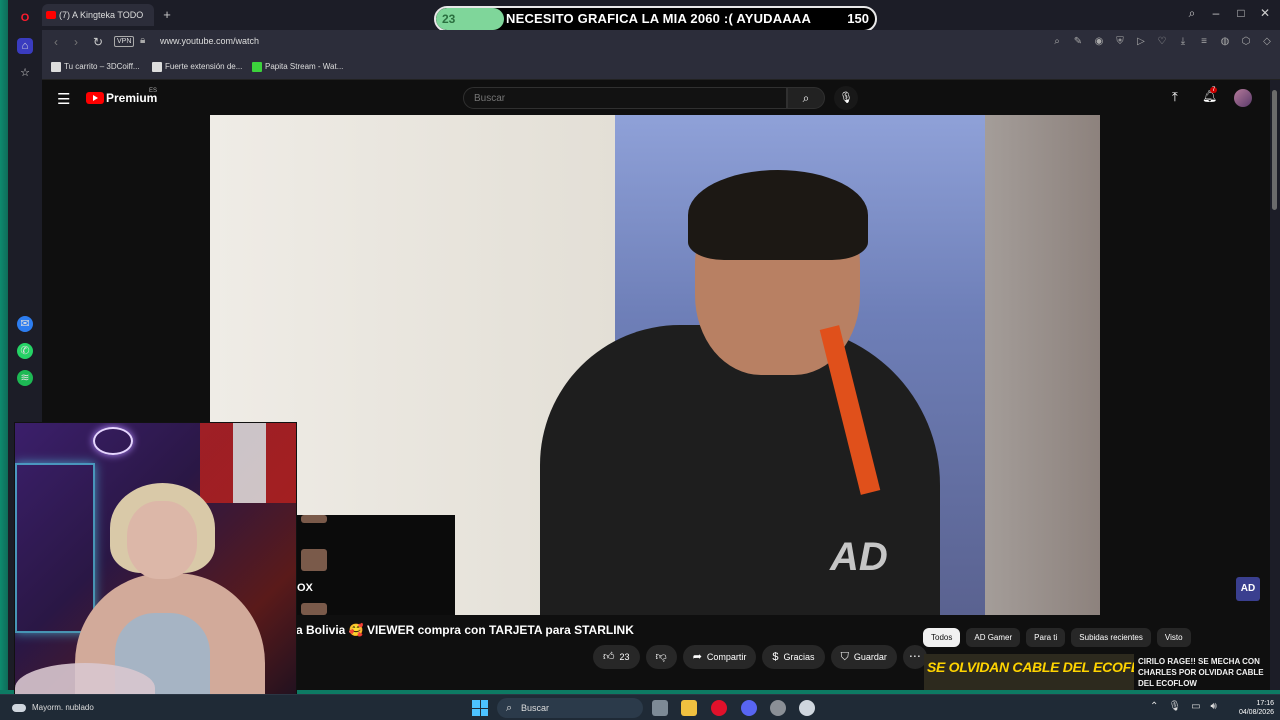 Image resolution: width=1280 pixels, height=720 pixels. I want to click on opera-gx-icon, so click(719, 708).